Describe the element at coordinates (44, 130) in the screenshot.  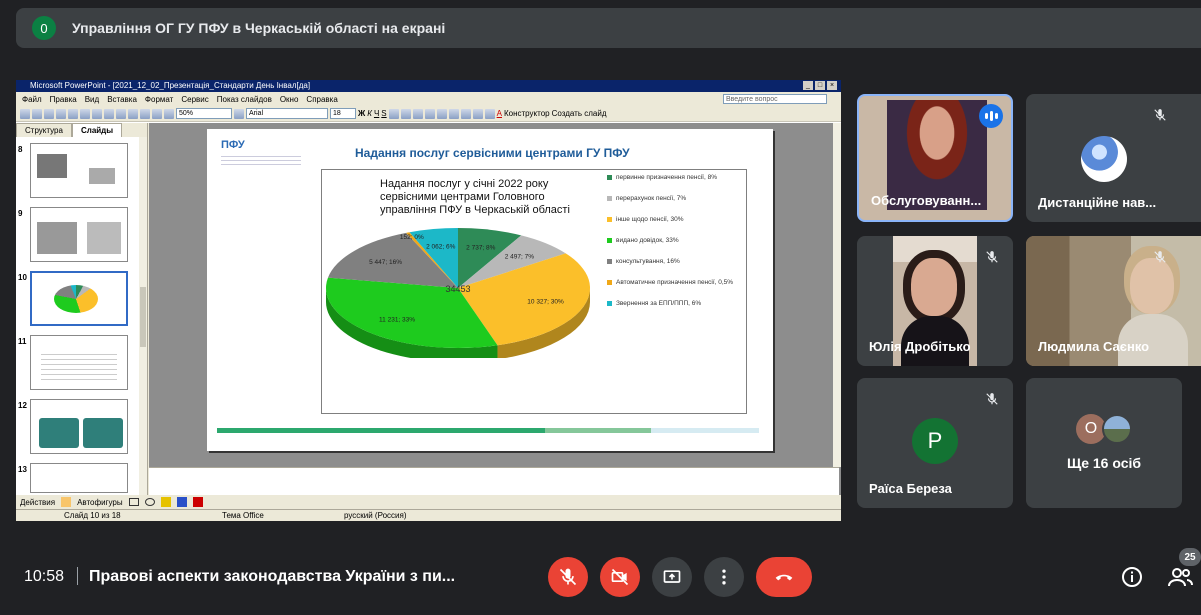
I see `tab-outline: Структура` at that location.